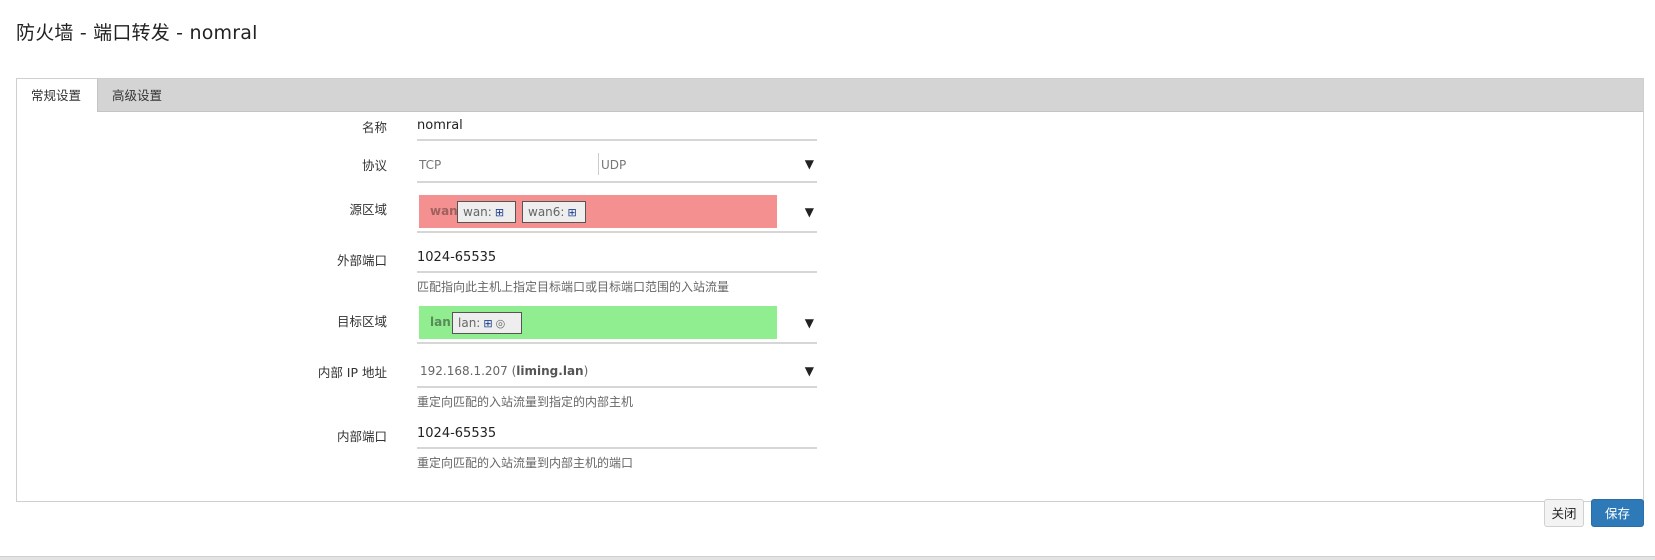 The image size is (1655, 560). What do you see at coordinates (830, 95) in the screenshot?
I see `tab-bar: 常规设置 高级设置` at bounding box center [830, 95].